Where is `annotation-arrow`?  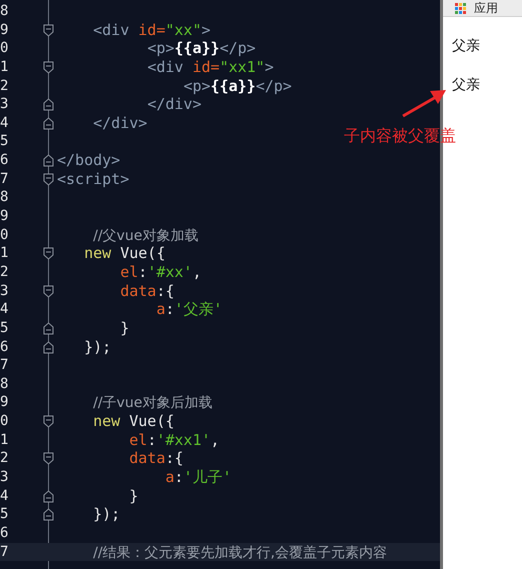 annotation-arrow is located at coordinates (424, 104).